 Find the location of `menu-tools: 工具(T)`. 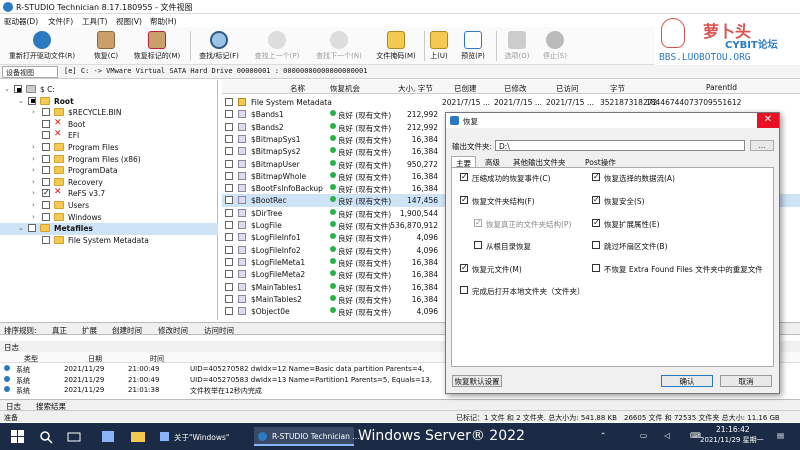

menu-tools: 工具(T) is located at coordinates (94, 21).